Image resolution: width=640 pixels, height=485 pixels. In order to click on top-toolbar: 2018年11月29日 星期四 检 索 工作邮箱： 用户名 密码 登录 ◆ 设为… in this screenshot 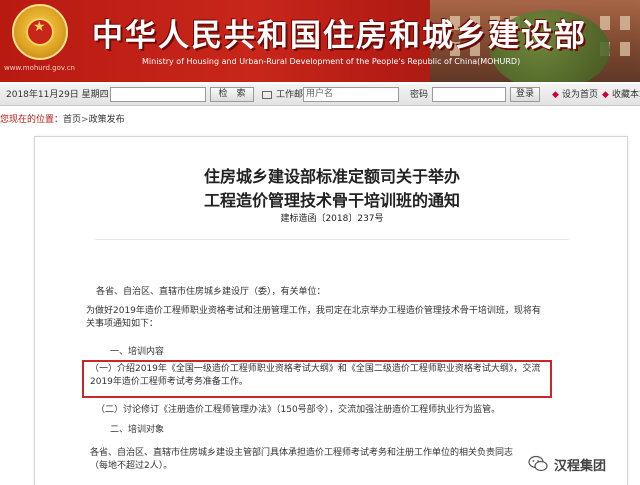, I will do `click(320, 95)`.